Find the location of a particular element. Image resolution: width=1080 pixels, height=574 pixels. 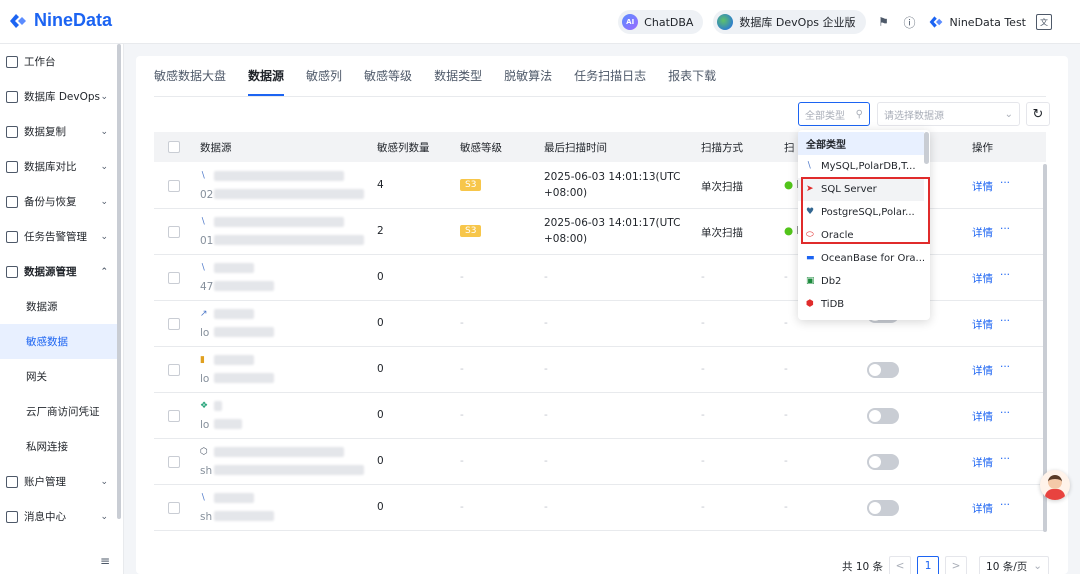

dropdown-option-db2: ▣ Db2 is located at coordinates (861, 281).